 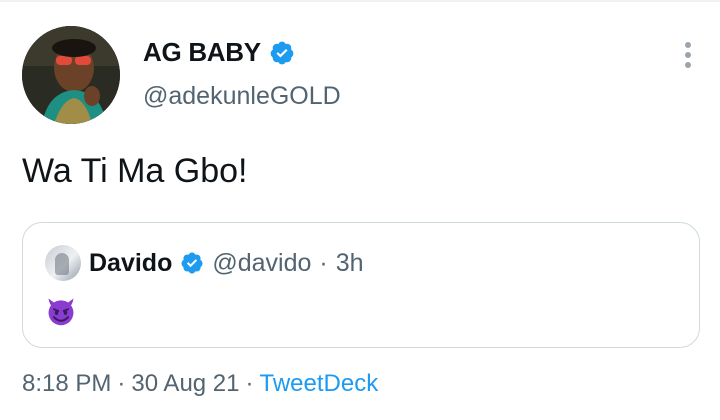 I want to click on tweet-time: 8:18 PM, so click(x=66, y=384).